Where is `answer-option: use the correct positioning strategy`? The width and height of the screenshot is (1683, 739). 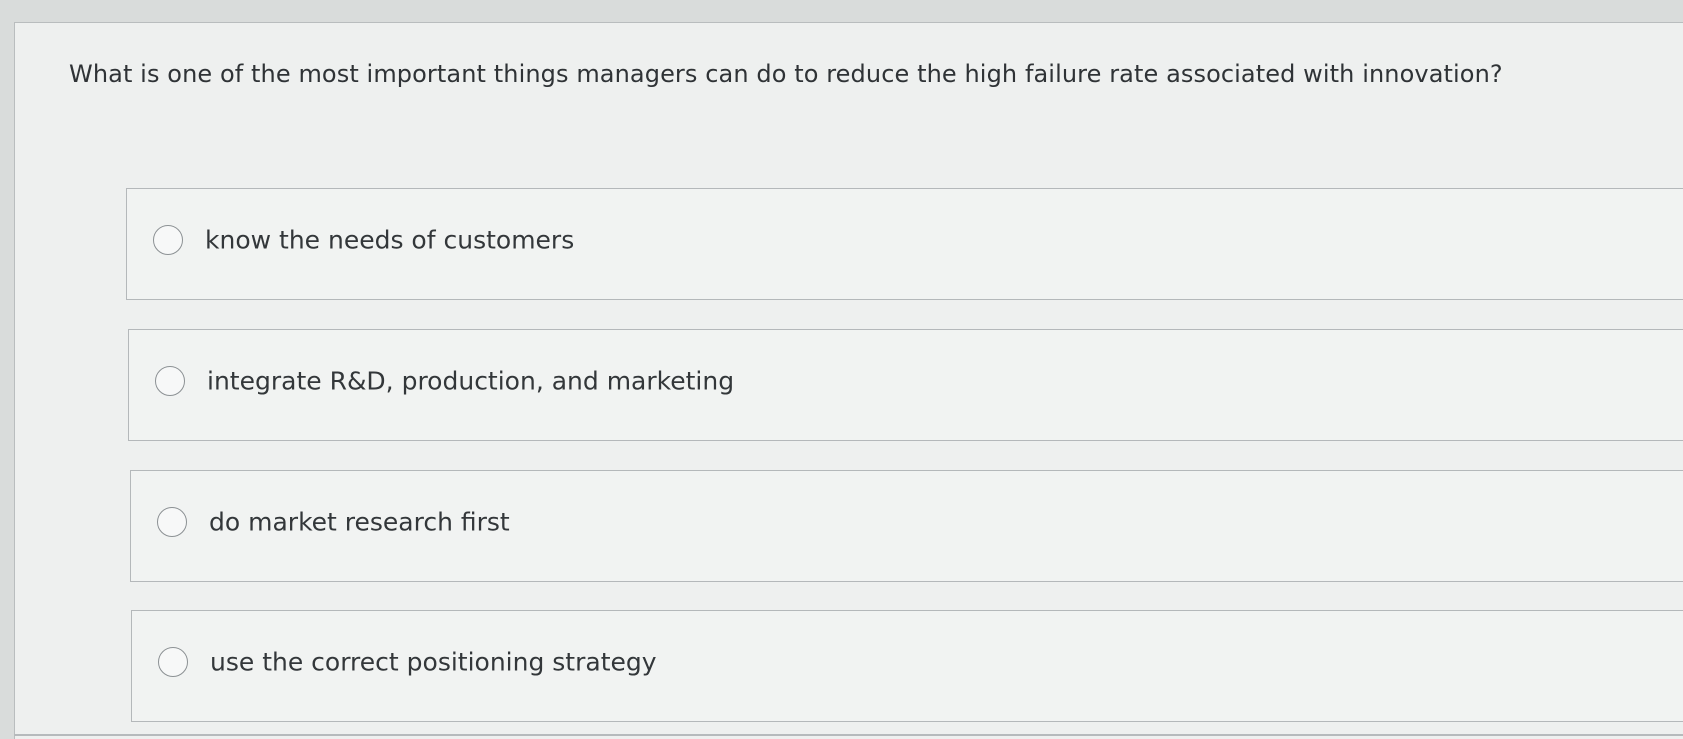
answer-option: use the correct positioning strategy is located at coordinates (907, 666).